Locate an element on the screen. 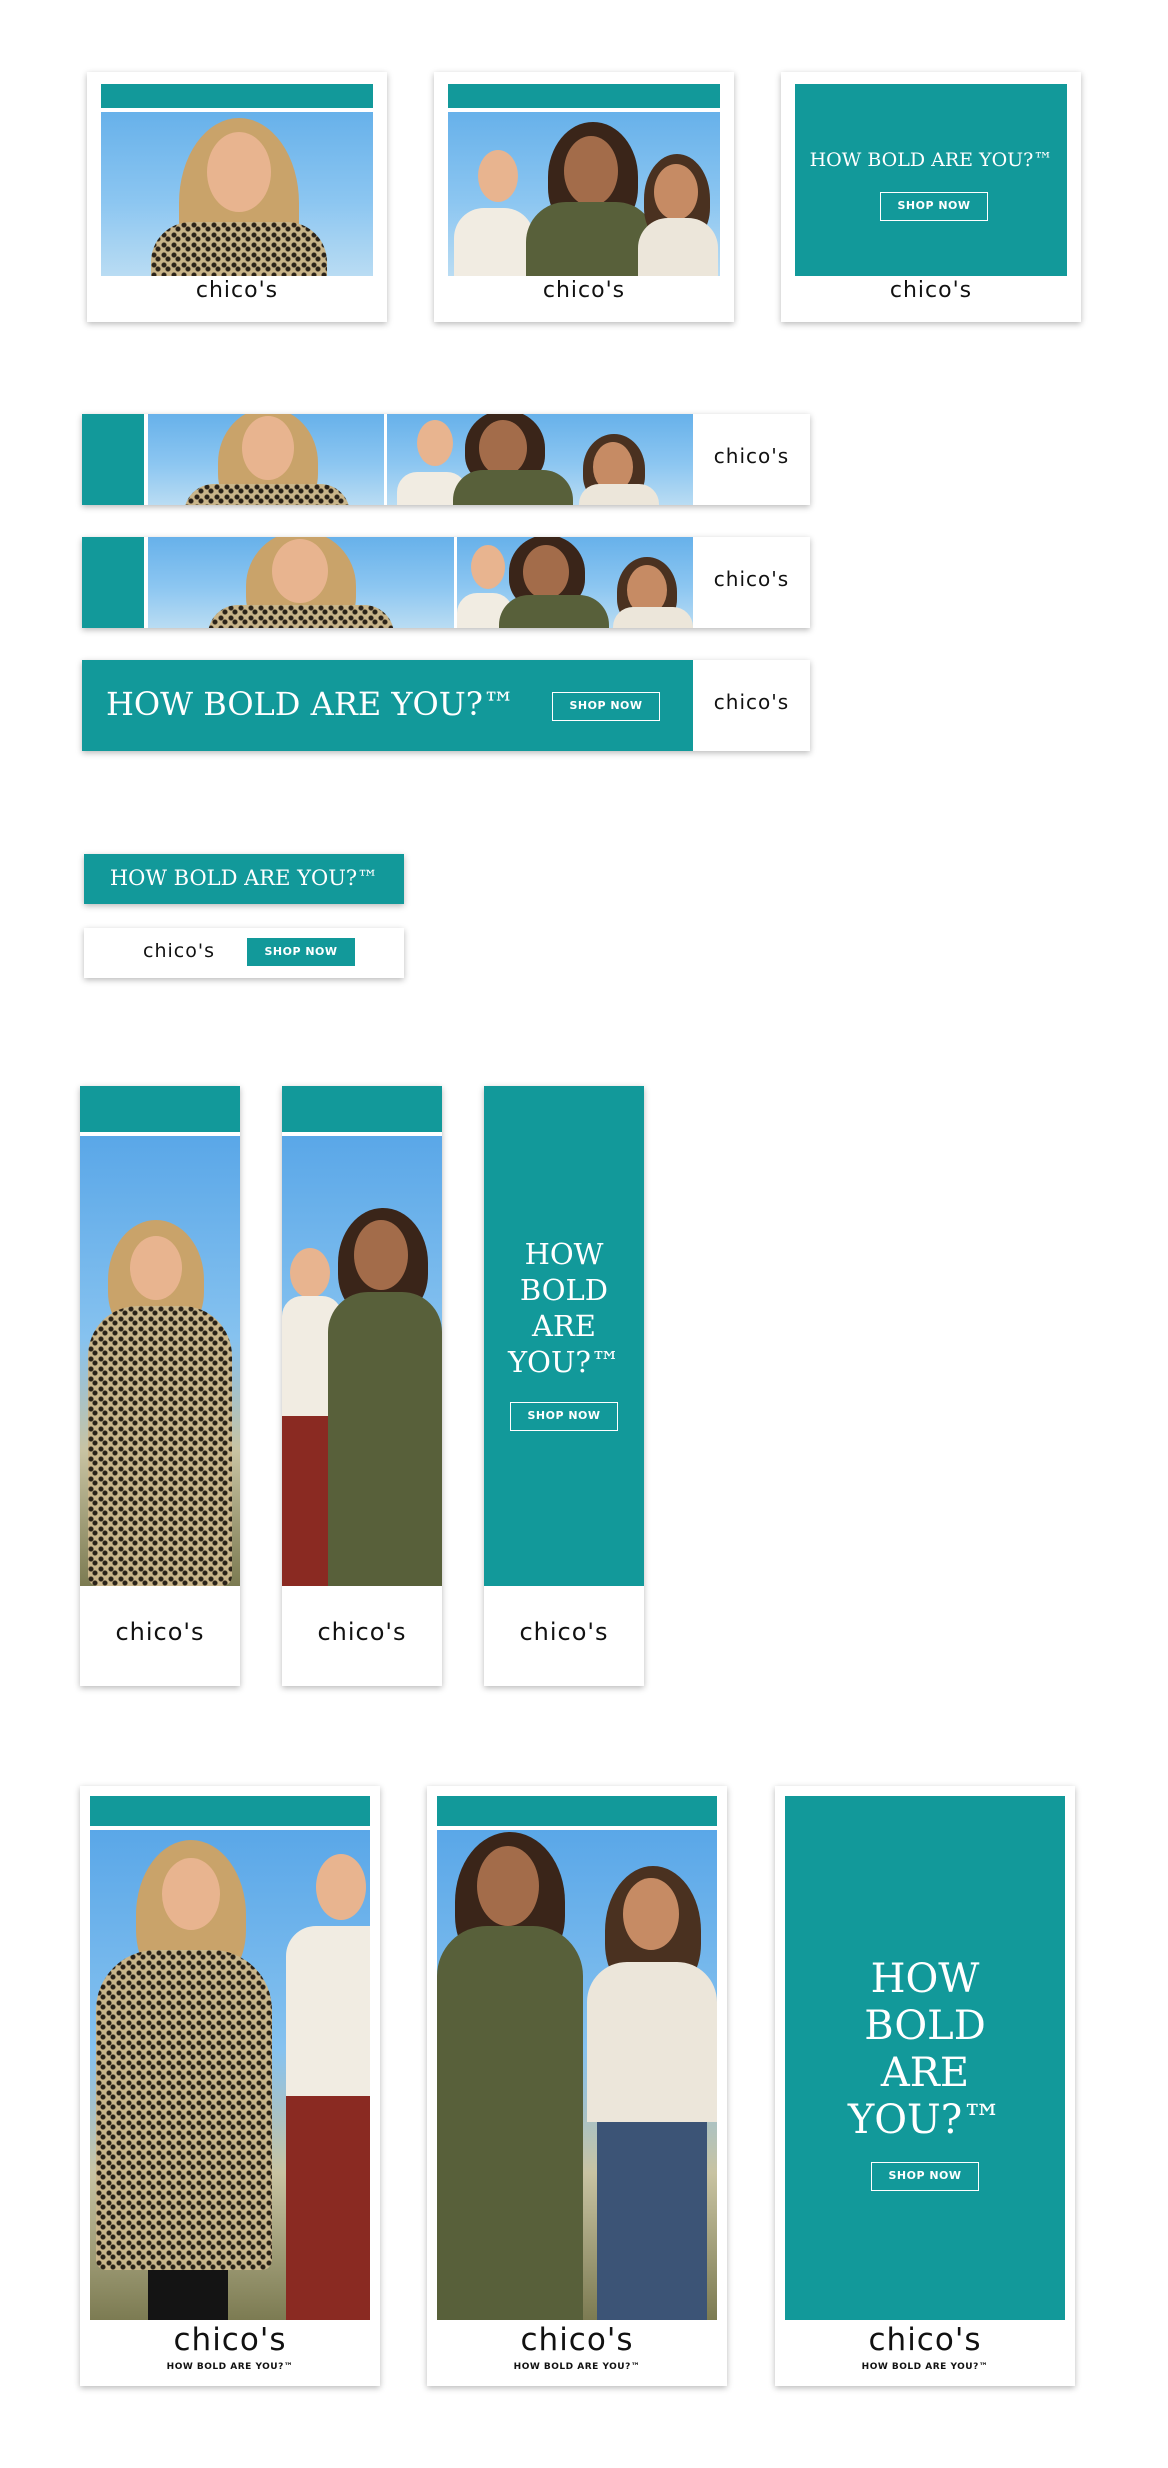 This screenshot has height=2468, width=1168. banner-728x90-text: HOW BOLD ARE YOU?™ SHOP NOW chico's is located at coordinates (446, 705).